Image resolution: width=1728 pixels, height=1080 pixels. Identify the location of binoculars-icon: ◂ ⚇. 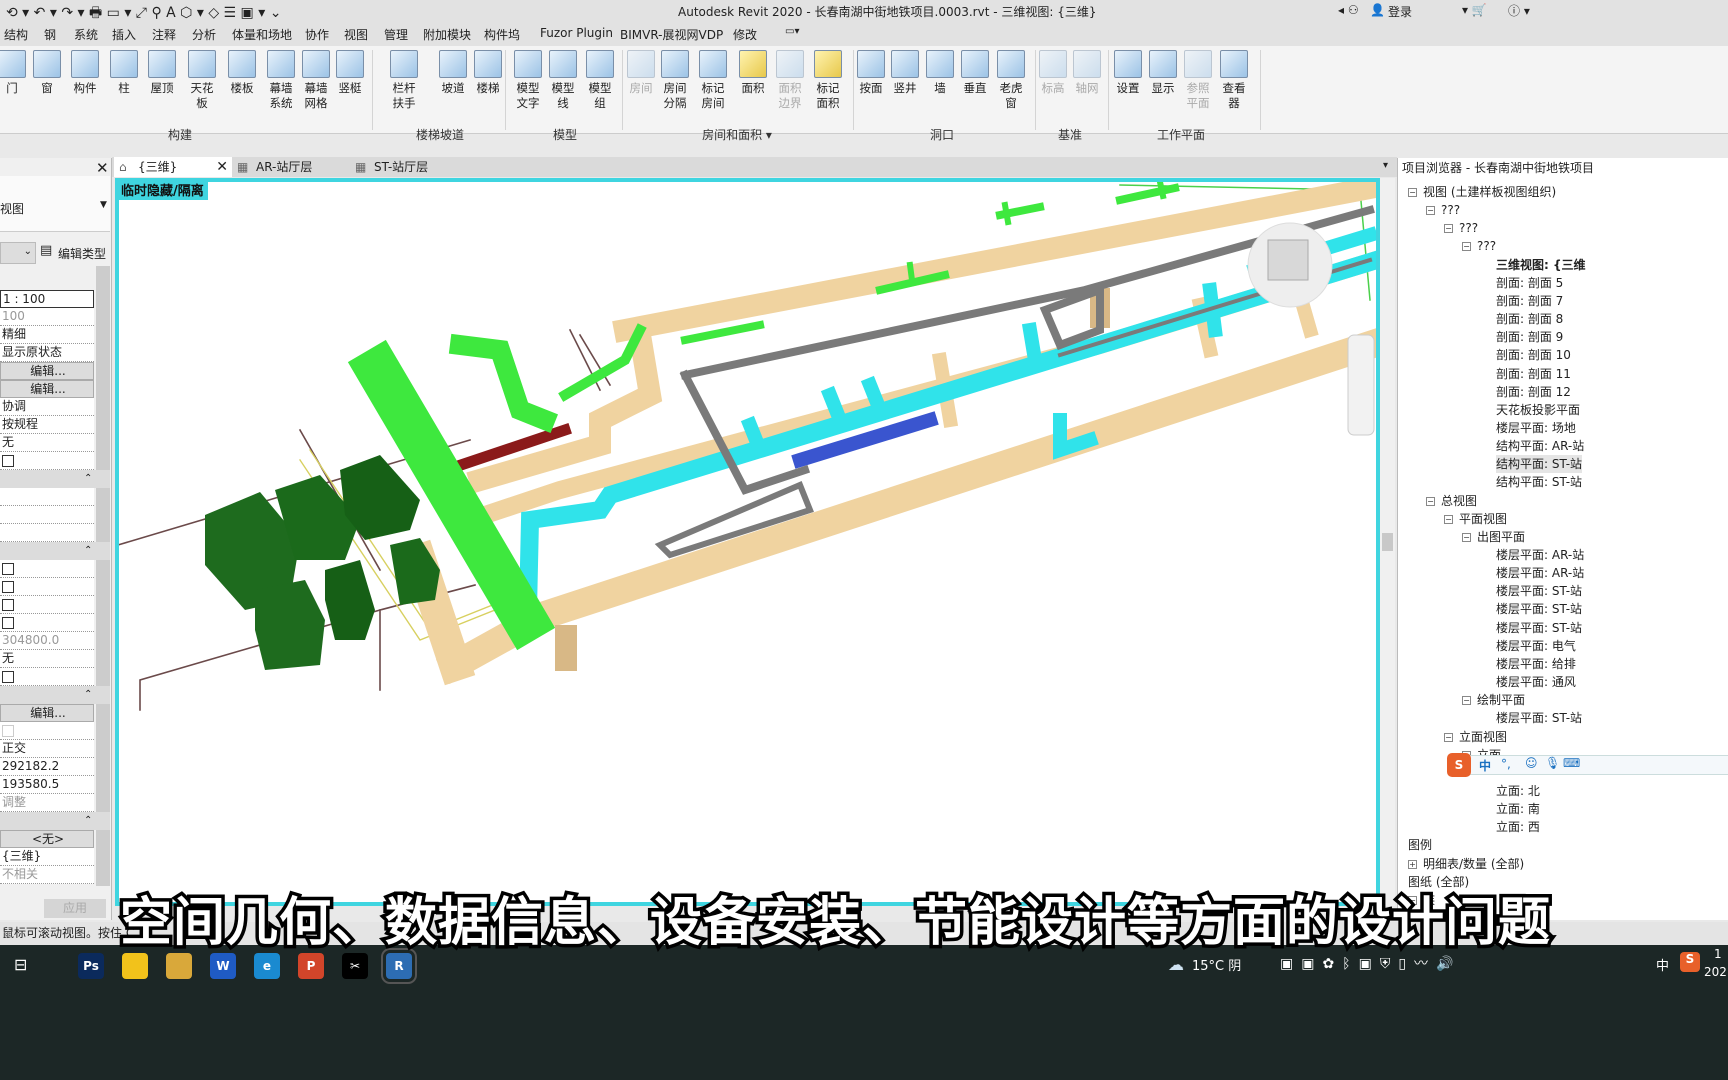
(1348, 10).